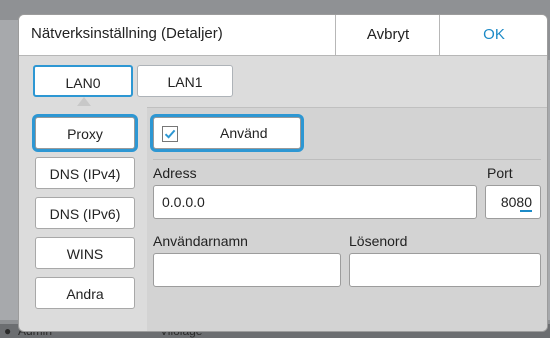  What do you see at coordinates (516, 202) in the screenshot?
I see `port-value: 8080` at bounding box center [516, 202].